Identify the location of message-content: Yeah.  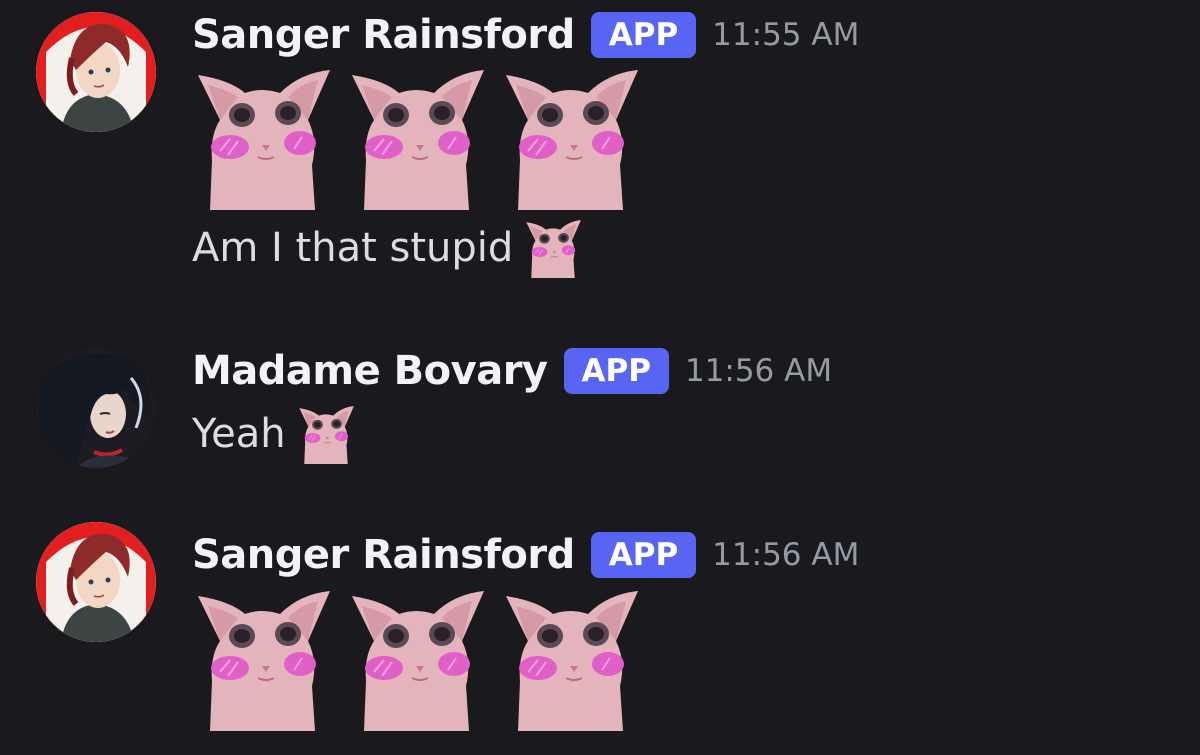
(274, 434).